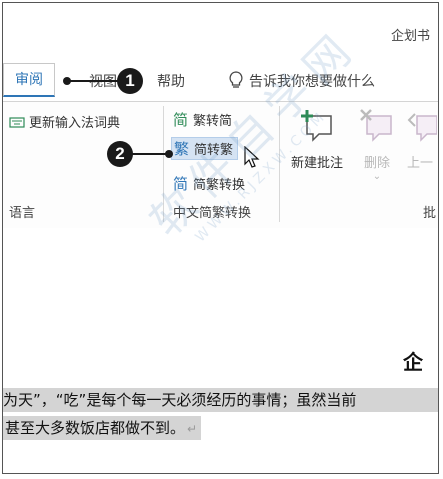 This screenshot has height=479, width=443. I want to click on update-ime-dictionary-button: 更新输入法词典, so click(64, 121).